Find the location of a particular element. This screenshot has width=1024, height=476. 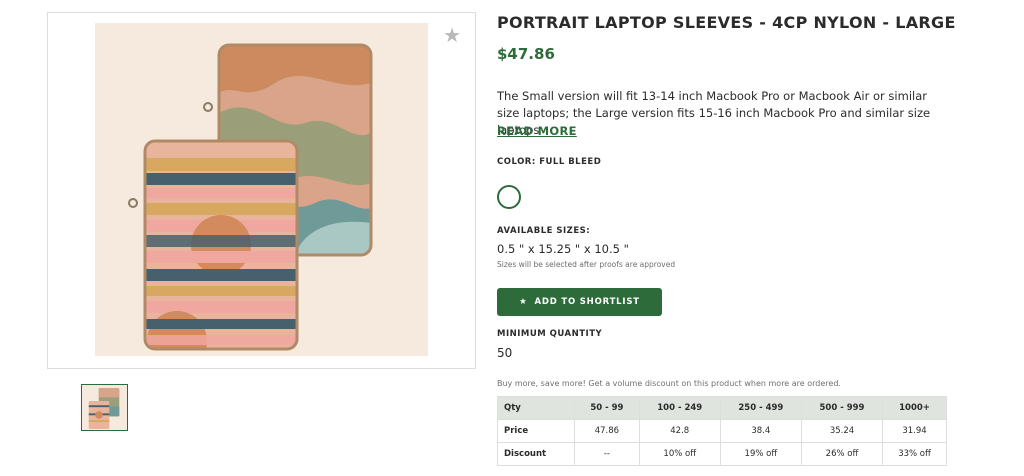

table-cell: 26% off is located at coordinates (842, 454).